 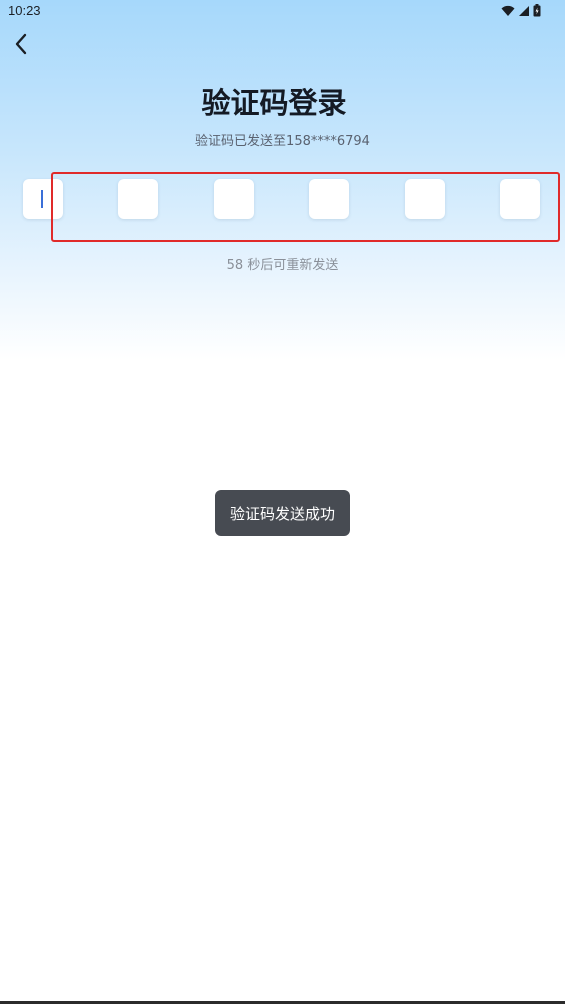 I want to click on status-time: 10:23, so click(x=24, y=10).